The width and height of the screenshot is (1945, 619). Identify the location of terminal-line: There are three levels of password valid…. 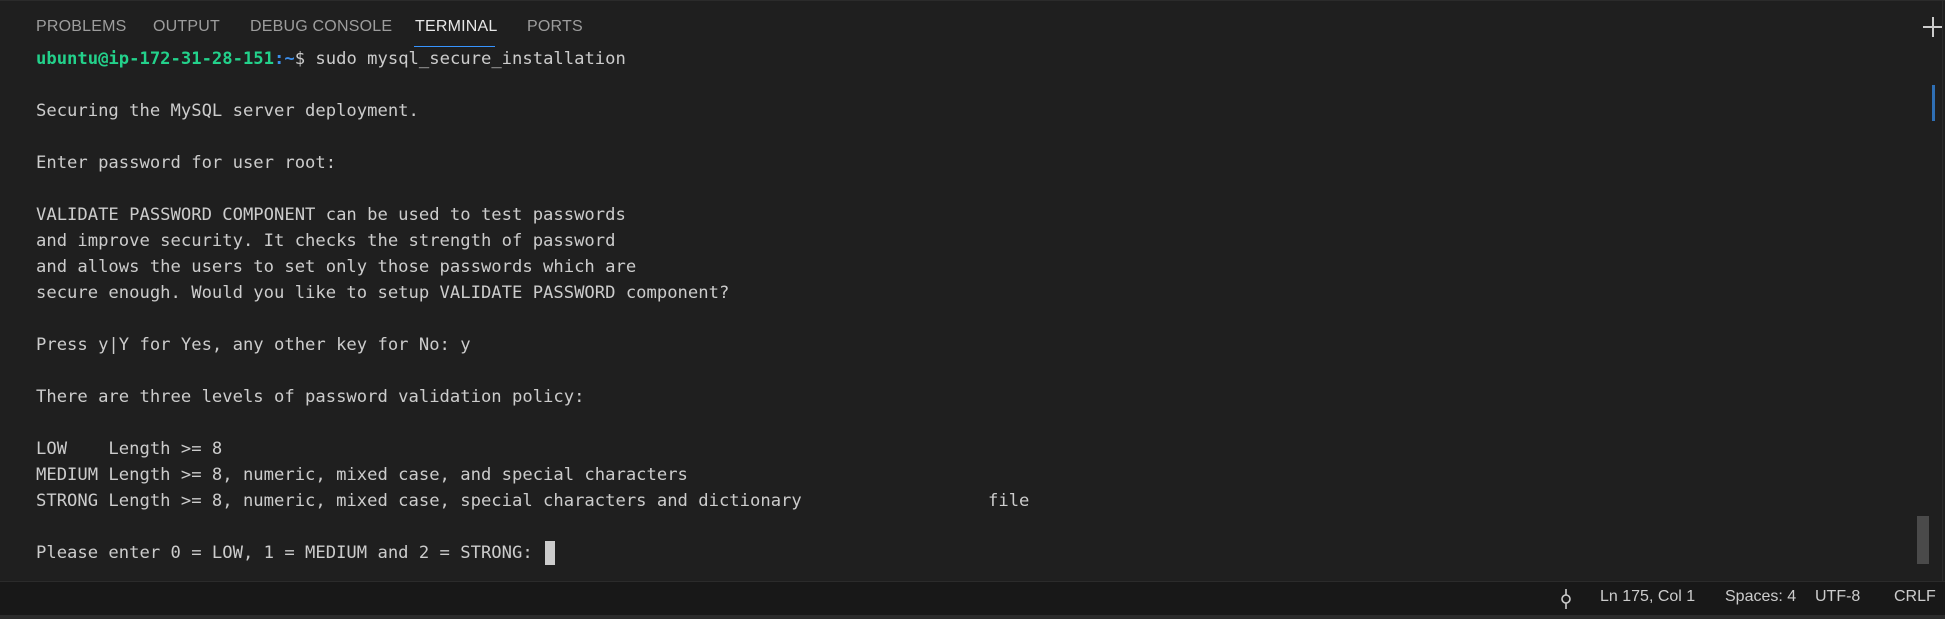
(310, 397).